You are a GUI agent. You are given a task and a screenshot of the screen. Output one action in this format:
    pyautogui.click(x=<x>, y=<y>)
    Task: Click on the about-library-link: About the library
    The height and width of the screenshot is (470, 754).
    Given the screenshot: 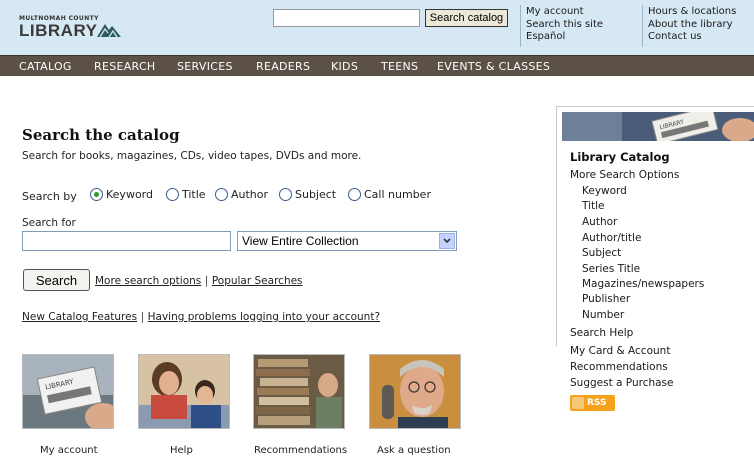 What is the action you would take?
    pyautogui.click(x=692, y=25)
    